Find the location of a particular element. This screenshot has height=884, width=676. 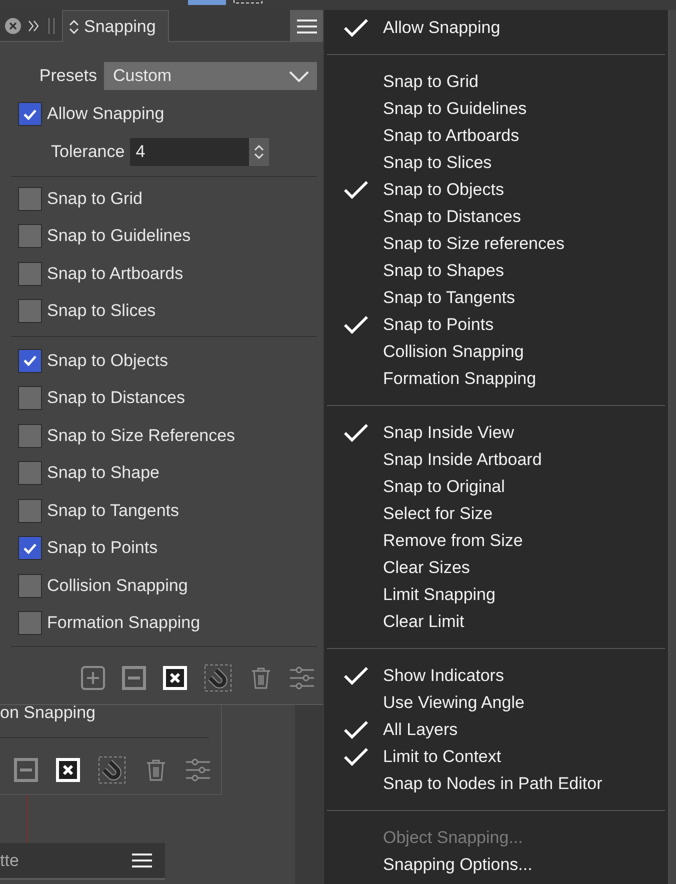

checkbox-label: Collision Snapping is located at coordinates (117, 586).